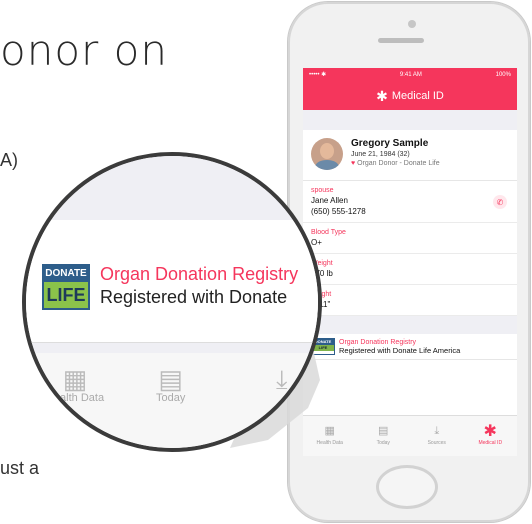 The image size is (532, 524). I want to click on zoomed-tab-health-data: ▦ Health Data, so click(75, 385).